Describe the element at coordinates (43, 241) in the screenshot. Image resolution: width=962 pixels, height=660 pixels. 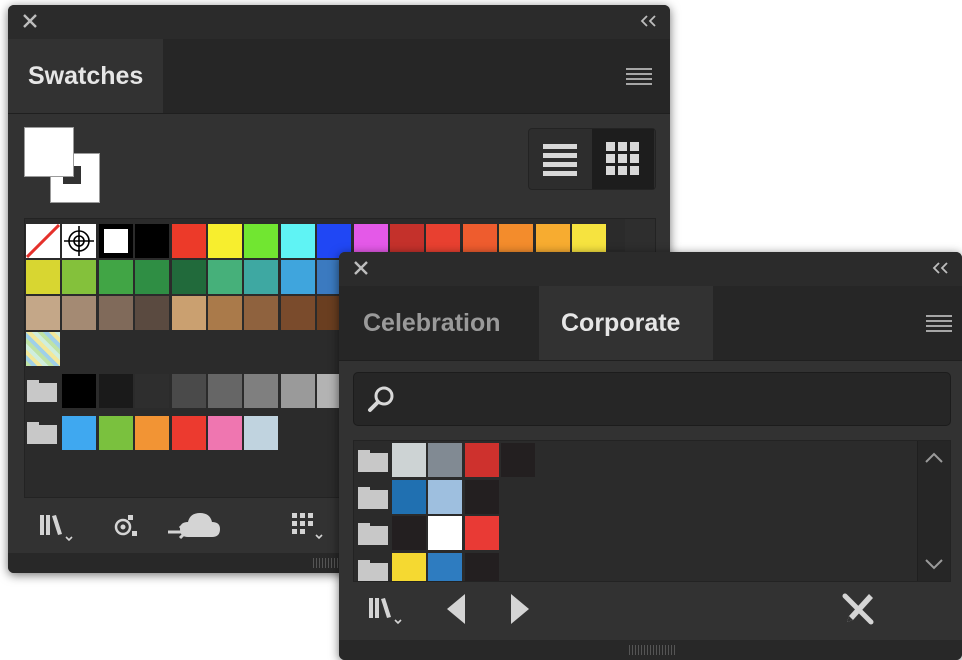
I see `swatch-none` at that location.